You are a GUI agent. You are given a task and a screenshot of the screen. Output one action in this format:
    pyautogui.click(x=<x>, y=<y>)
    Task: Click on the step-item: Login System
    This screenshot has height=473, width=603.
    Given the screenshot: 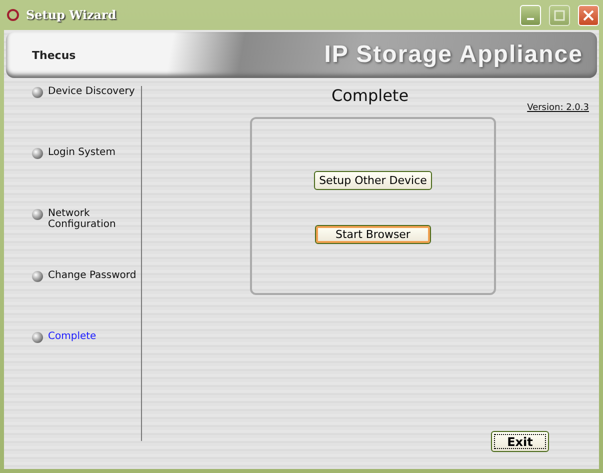 What is the action you would take?
    pyautogui.click(x=72, y=177)
    